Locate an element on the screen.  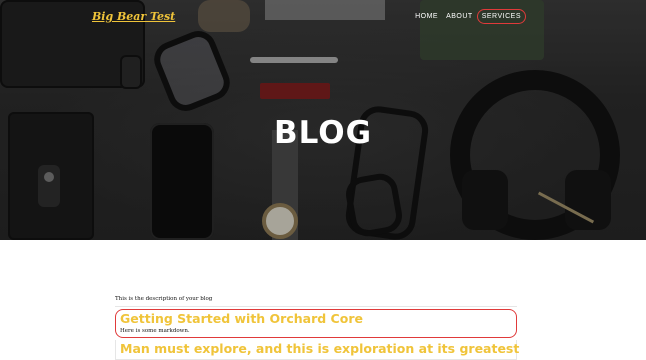
post-title-link: Getting Started with Orchard Core is located at coordinates (316, 319).